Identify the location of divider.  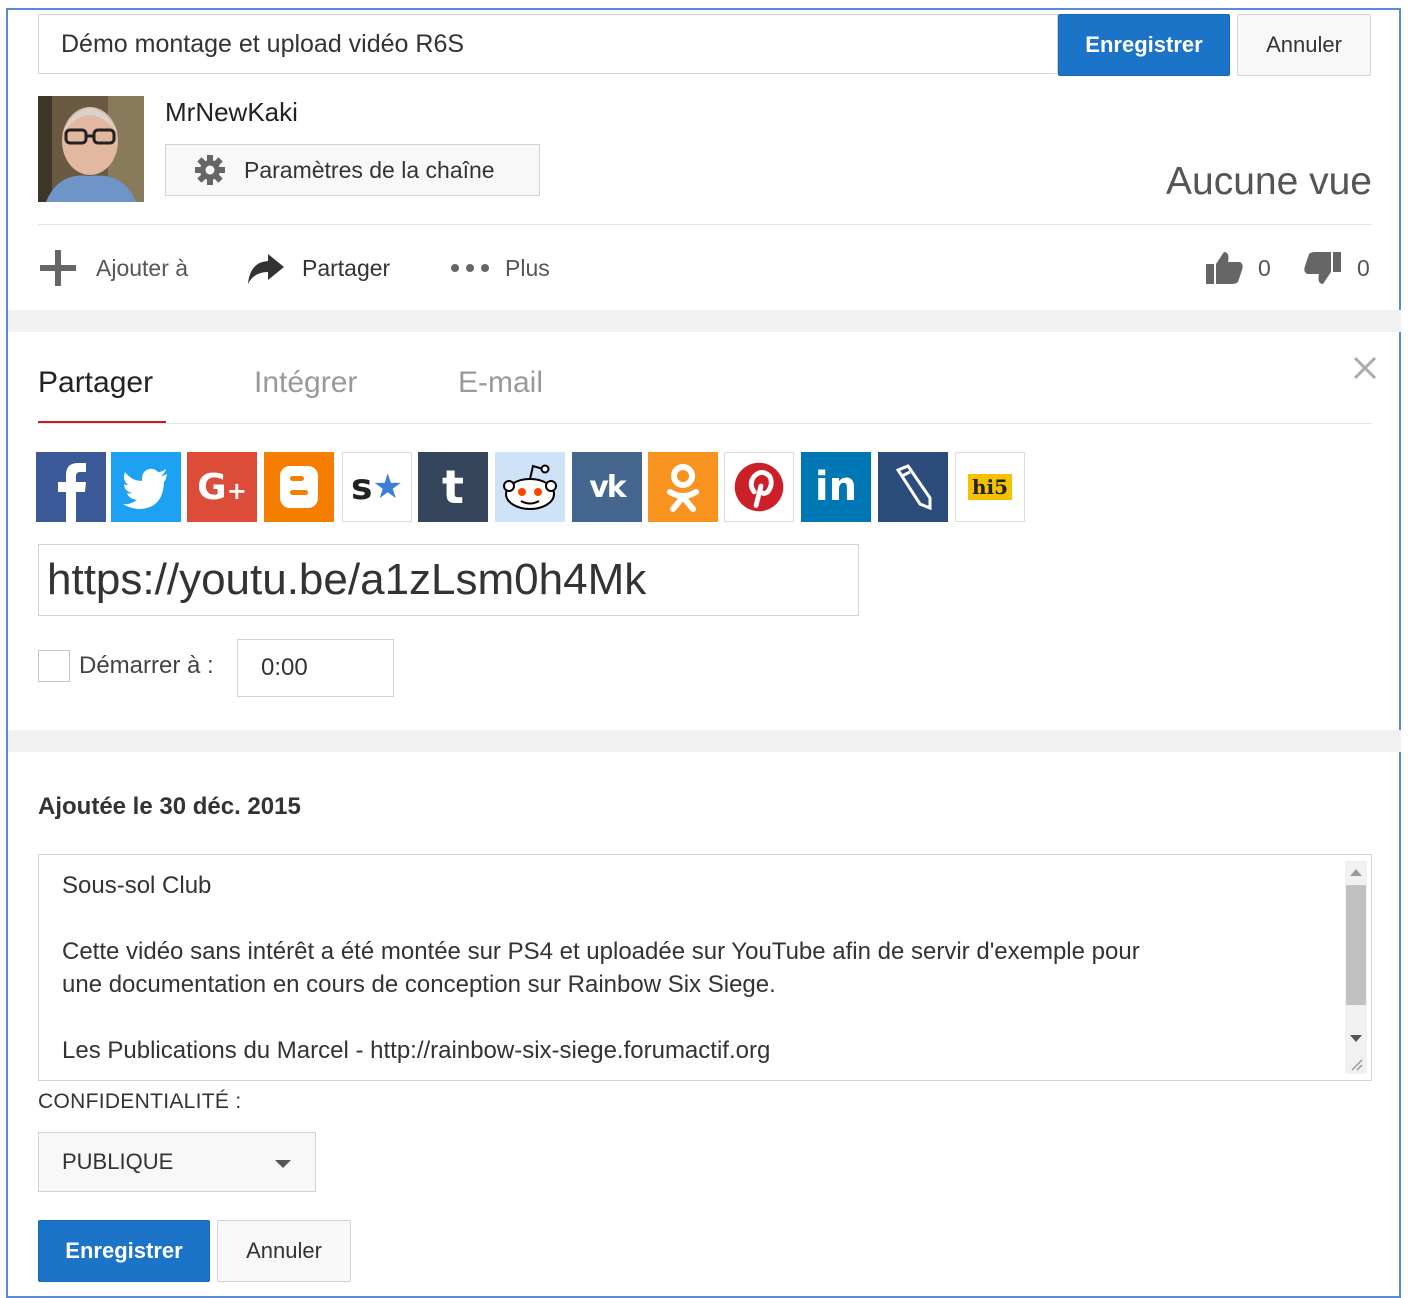
(705, 224).